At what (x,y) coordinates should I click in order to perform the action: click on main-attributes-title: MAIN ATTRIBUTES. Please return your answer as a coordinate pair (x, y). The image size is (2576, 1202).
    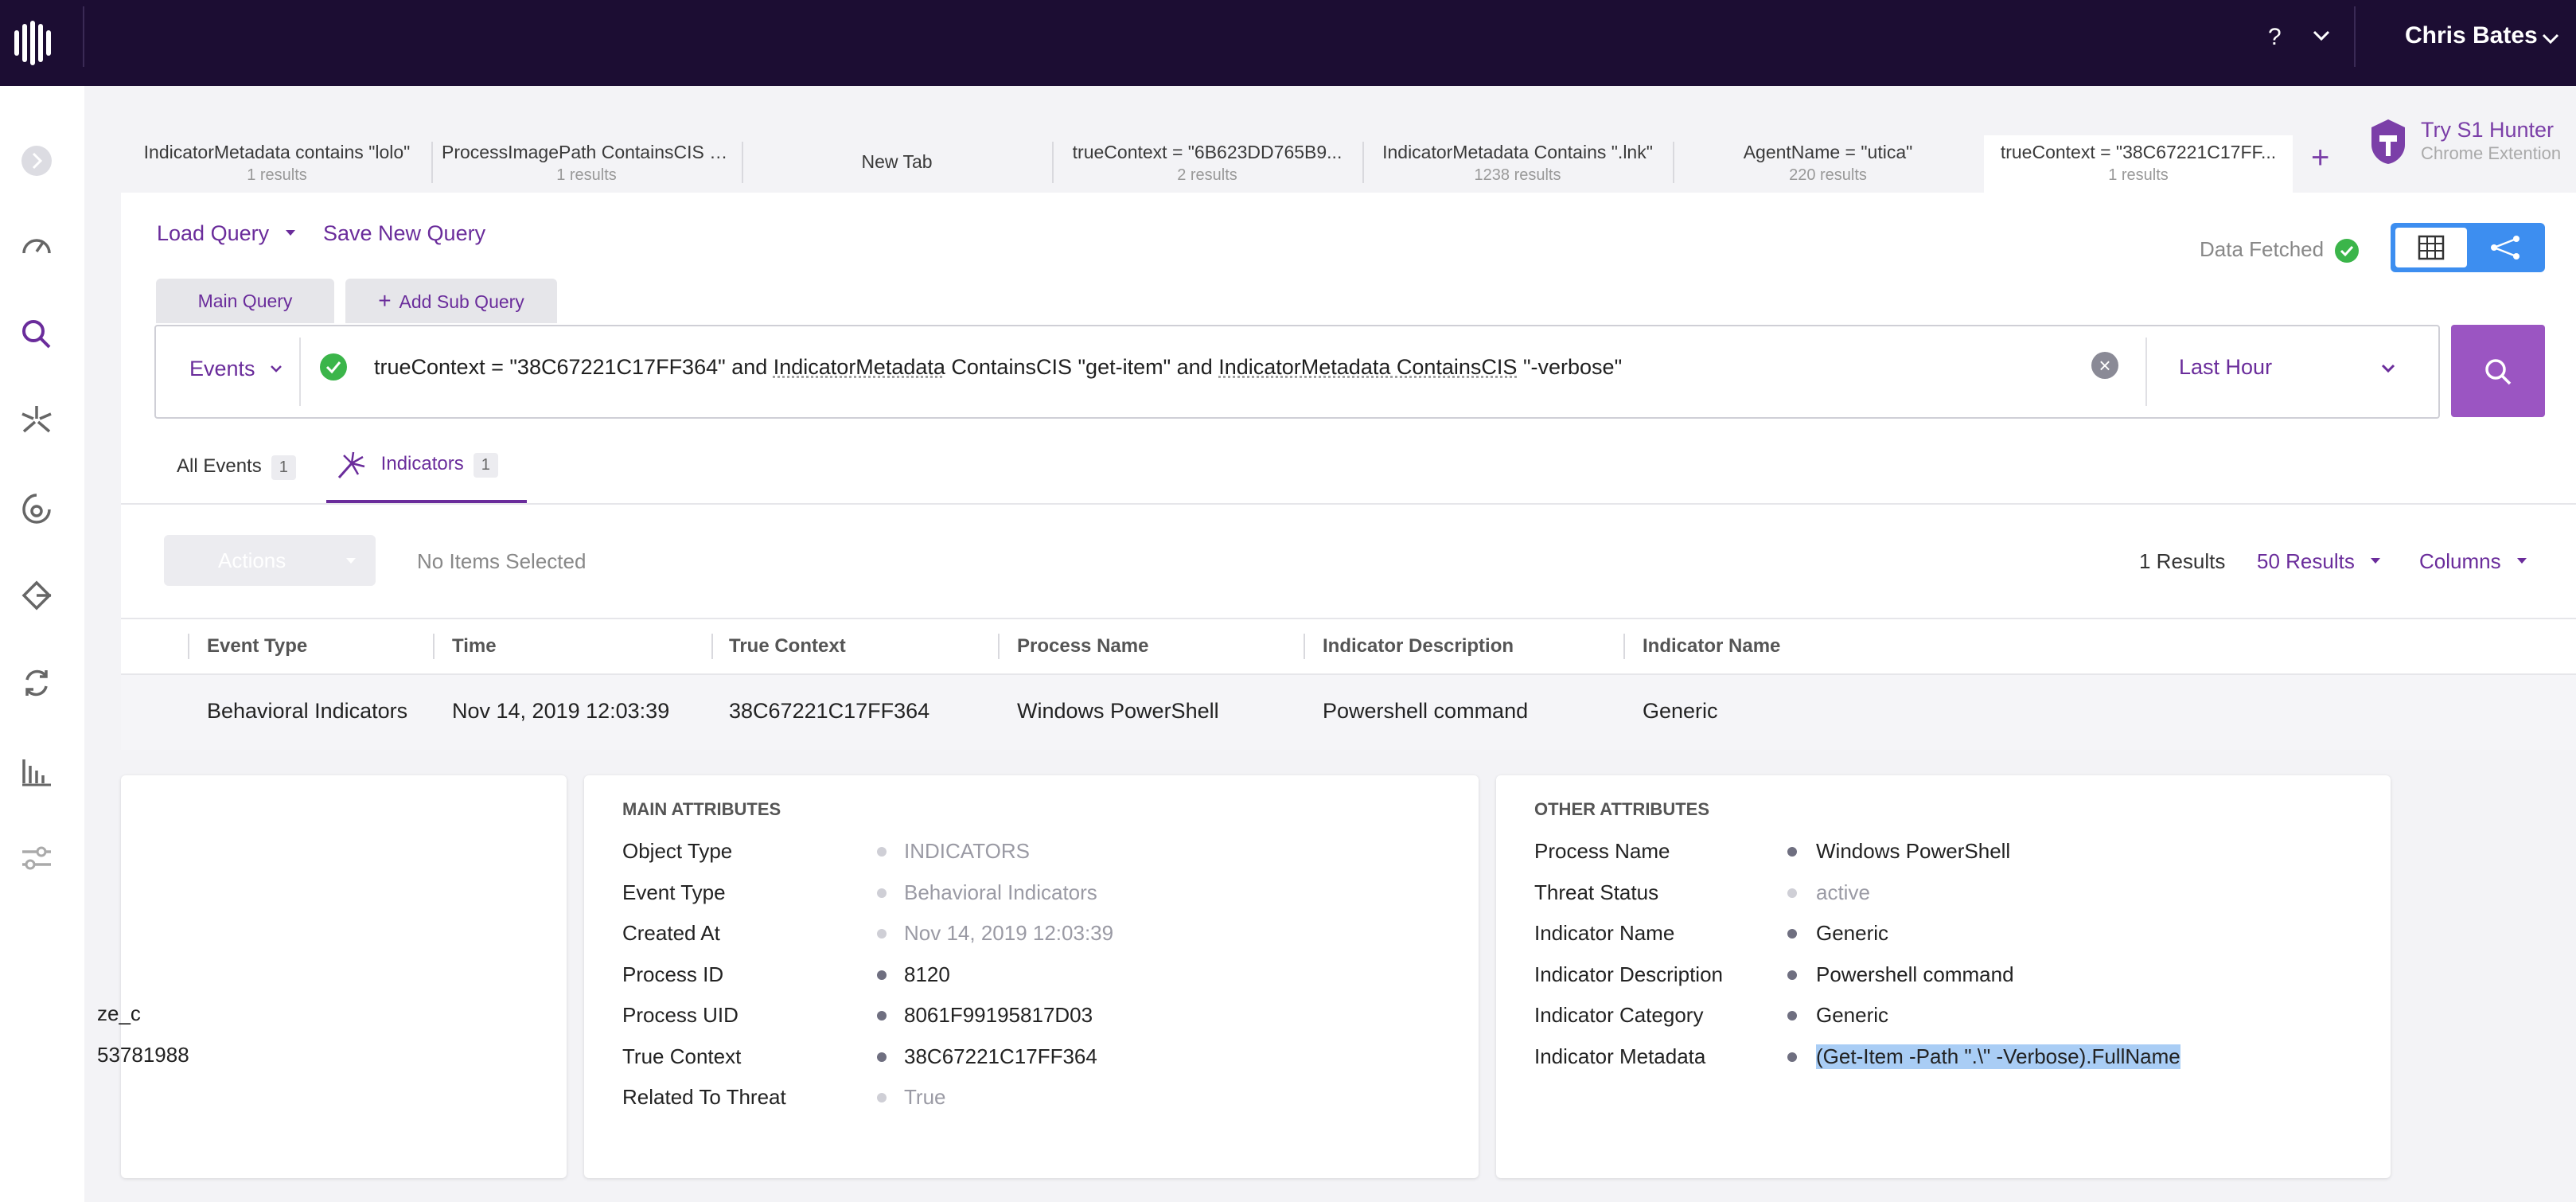
    Looking at the image, I should click on (701, 809).